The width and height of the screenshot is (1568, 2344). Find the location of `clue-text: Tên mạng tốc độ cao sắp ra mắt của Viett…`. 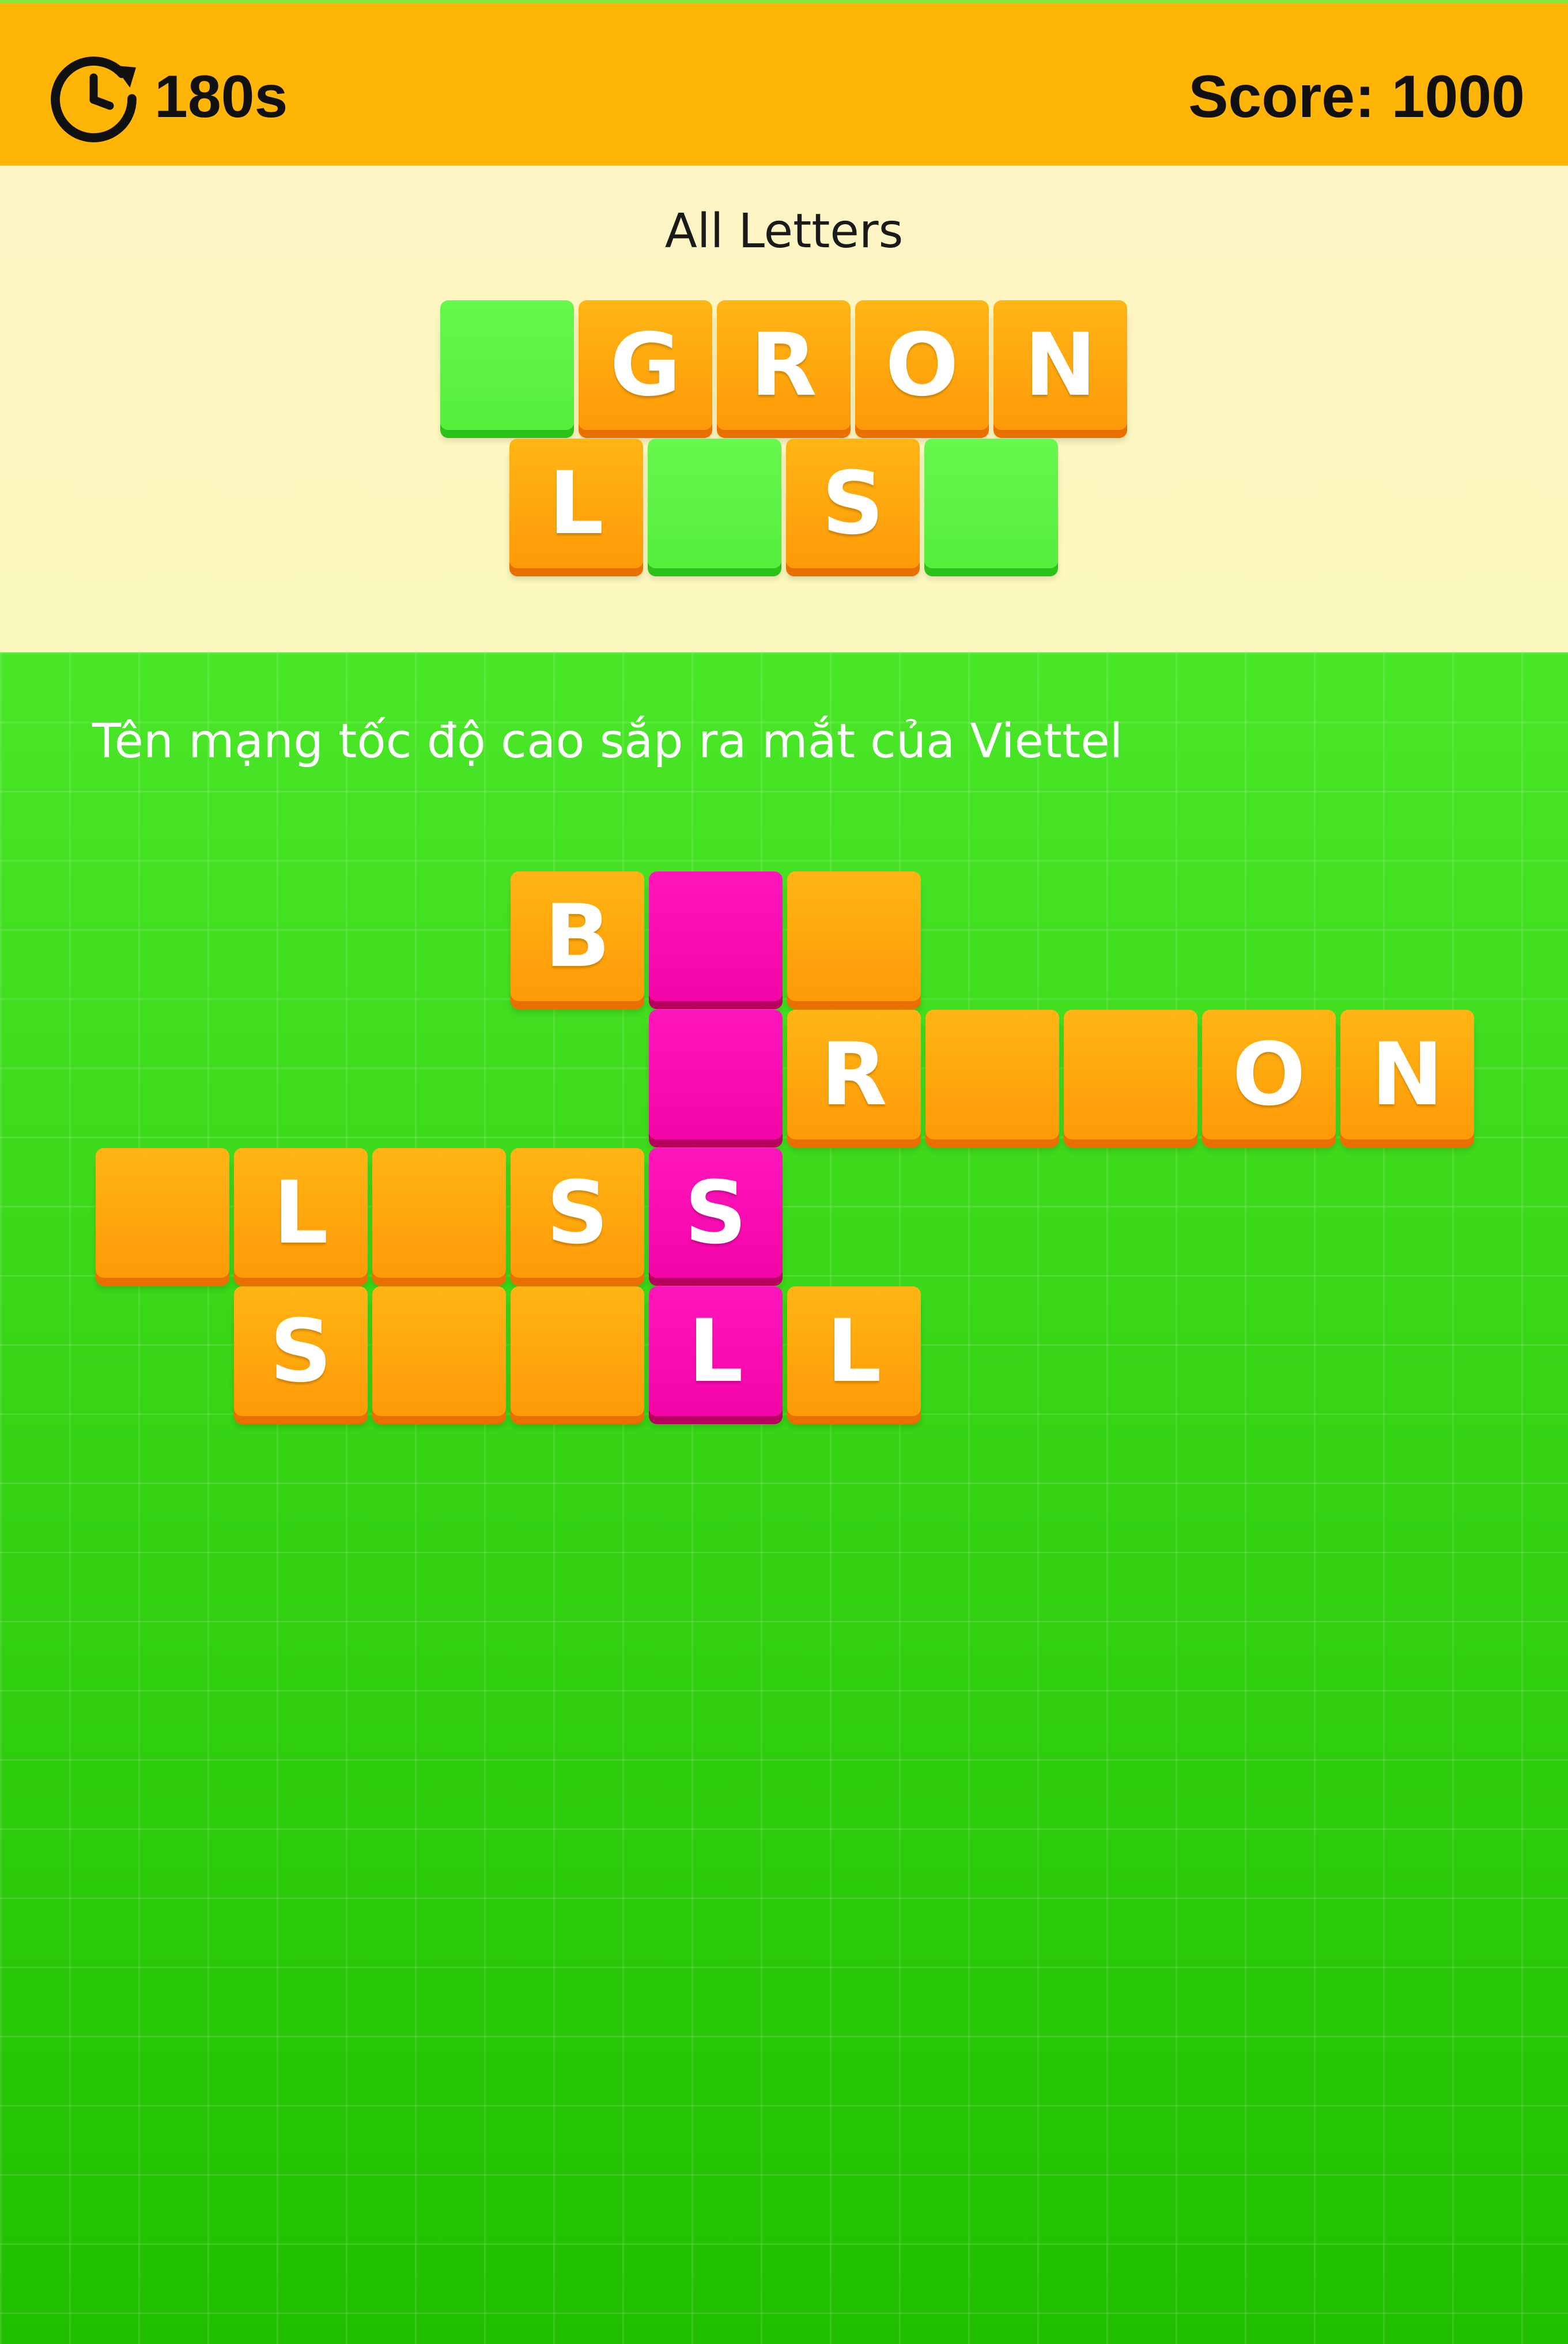

clue-text: Tên mạng tốc độ cao sắp ra mắt của Viett… is located at coordinates (607, 741).